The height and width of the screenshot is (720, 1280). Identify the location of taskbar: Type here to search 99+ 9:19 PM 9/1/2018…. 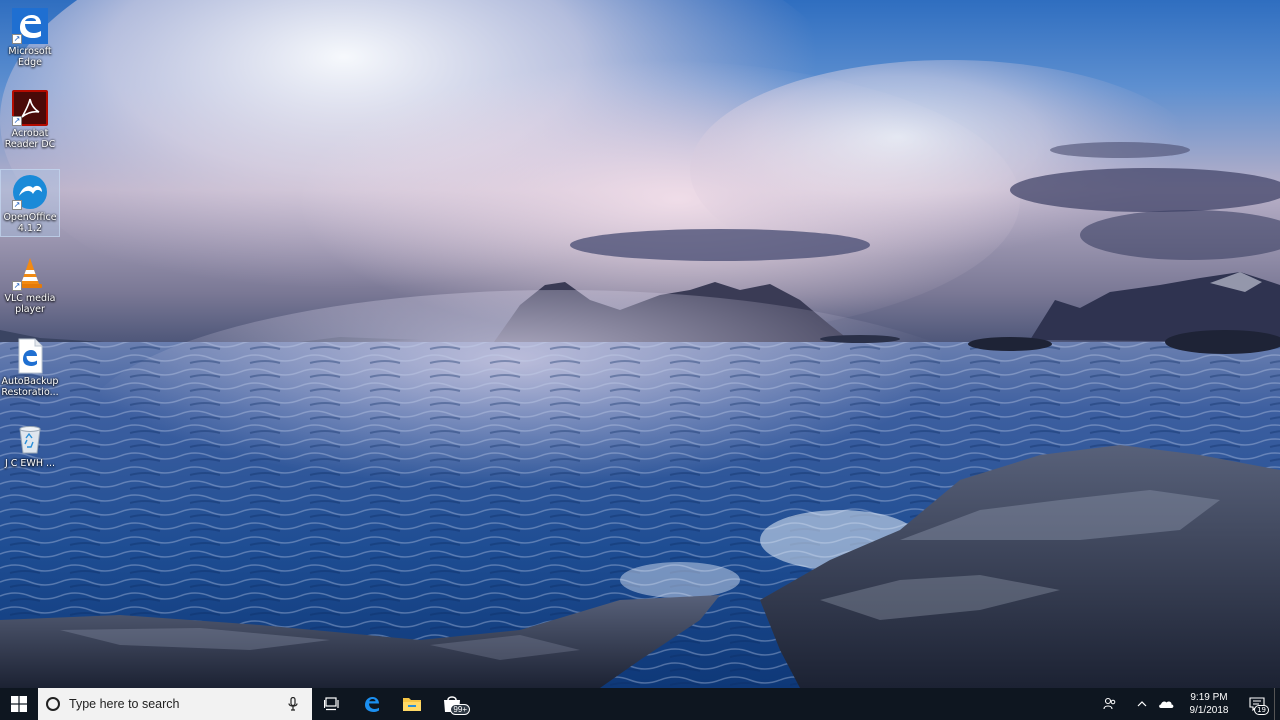
(640, 704).